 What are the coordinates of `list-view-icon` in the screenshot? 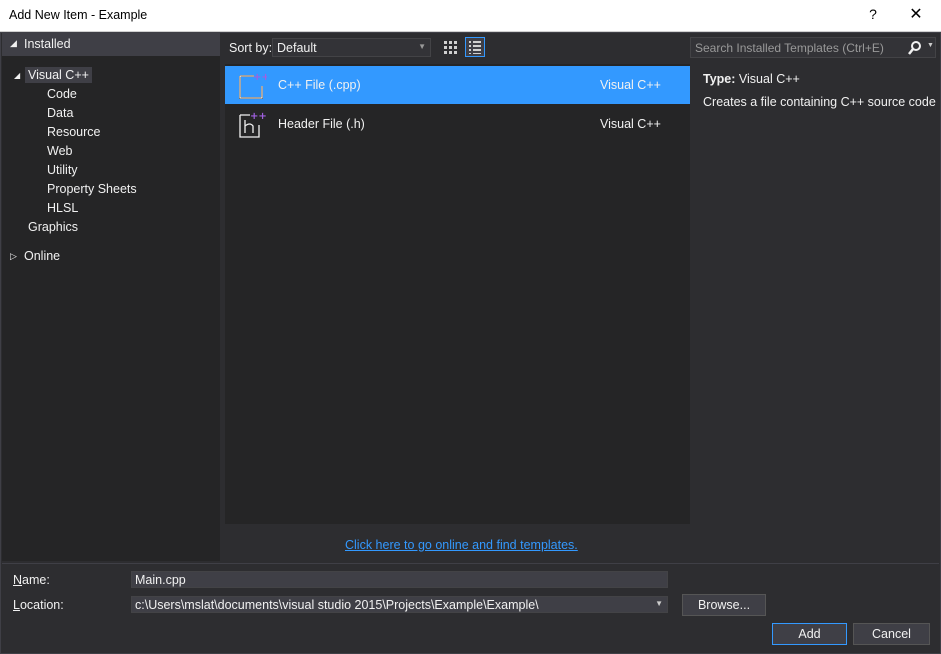 It's located at (475, 47).